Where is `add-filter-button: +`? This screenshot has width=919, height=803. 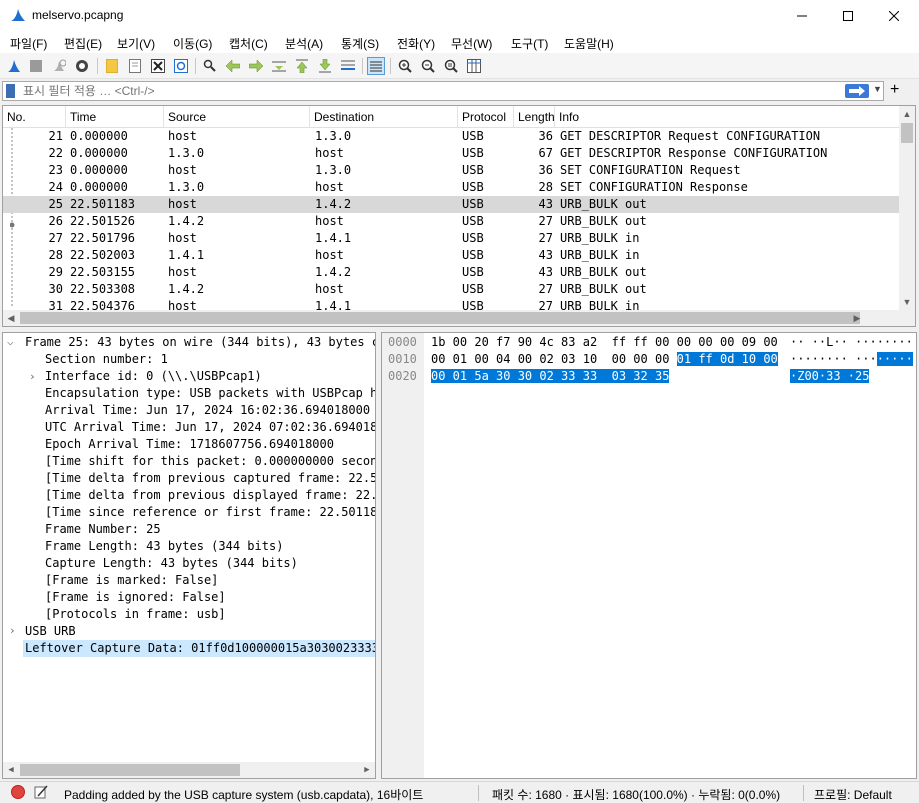 add-filter-button: + is located at coordinates (894, 90).